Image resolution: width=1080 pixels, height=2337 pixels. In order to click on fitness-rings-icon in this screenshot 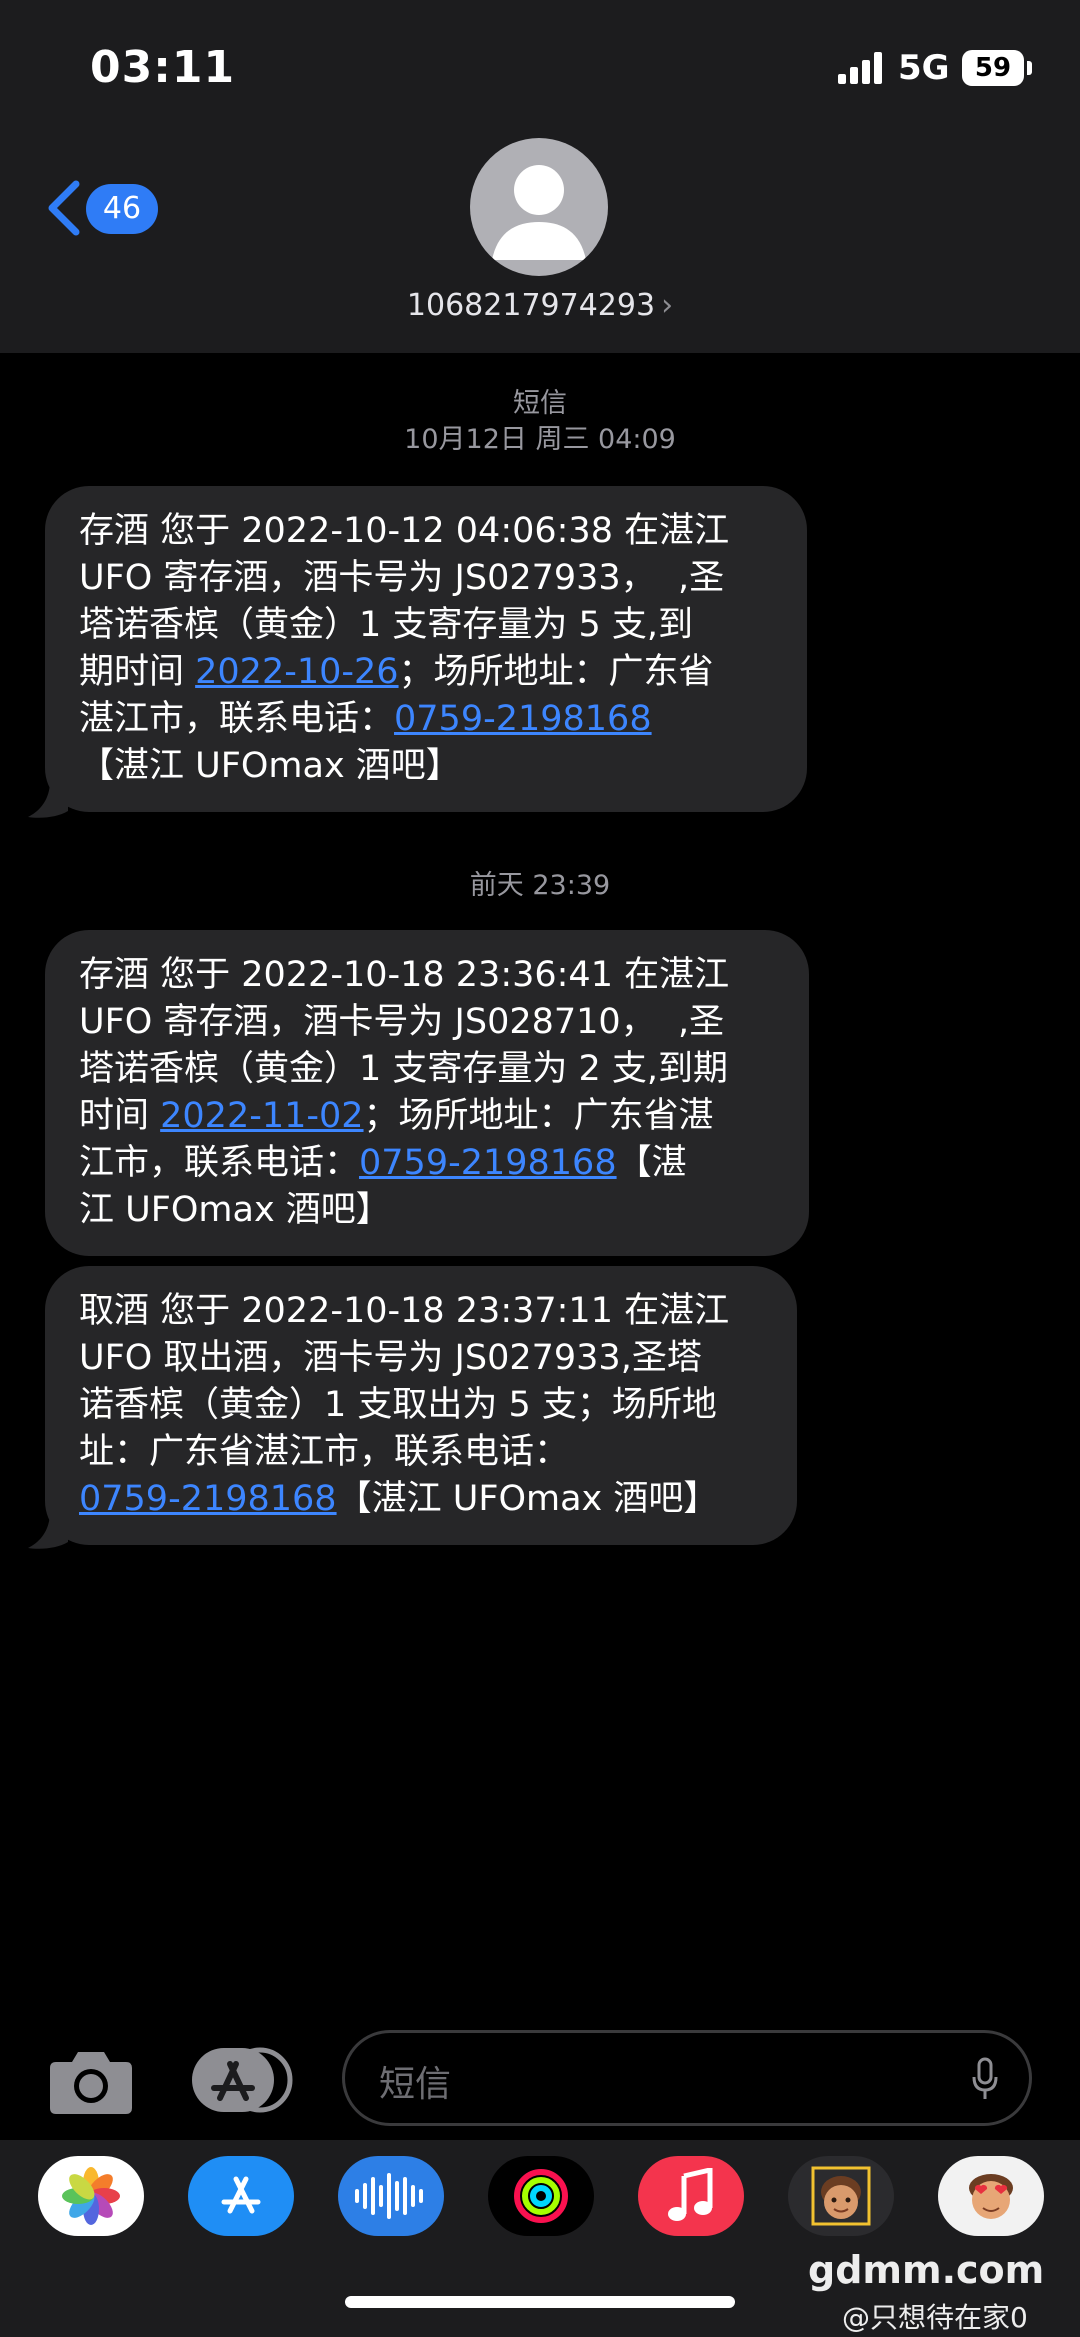, I will do `click(541, 2196)`.